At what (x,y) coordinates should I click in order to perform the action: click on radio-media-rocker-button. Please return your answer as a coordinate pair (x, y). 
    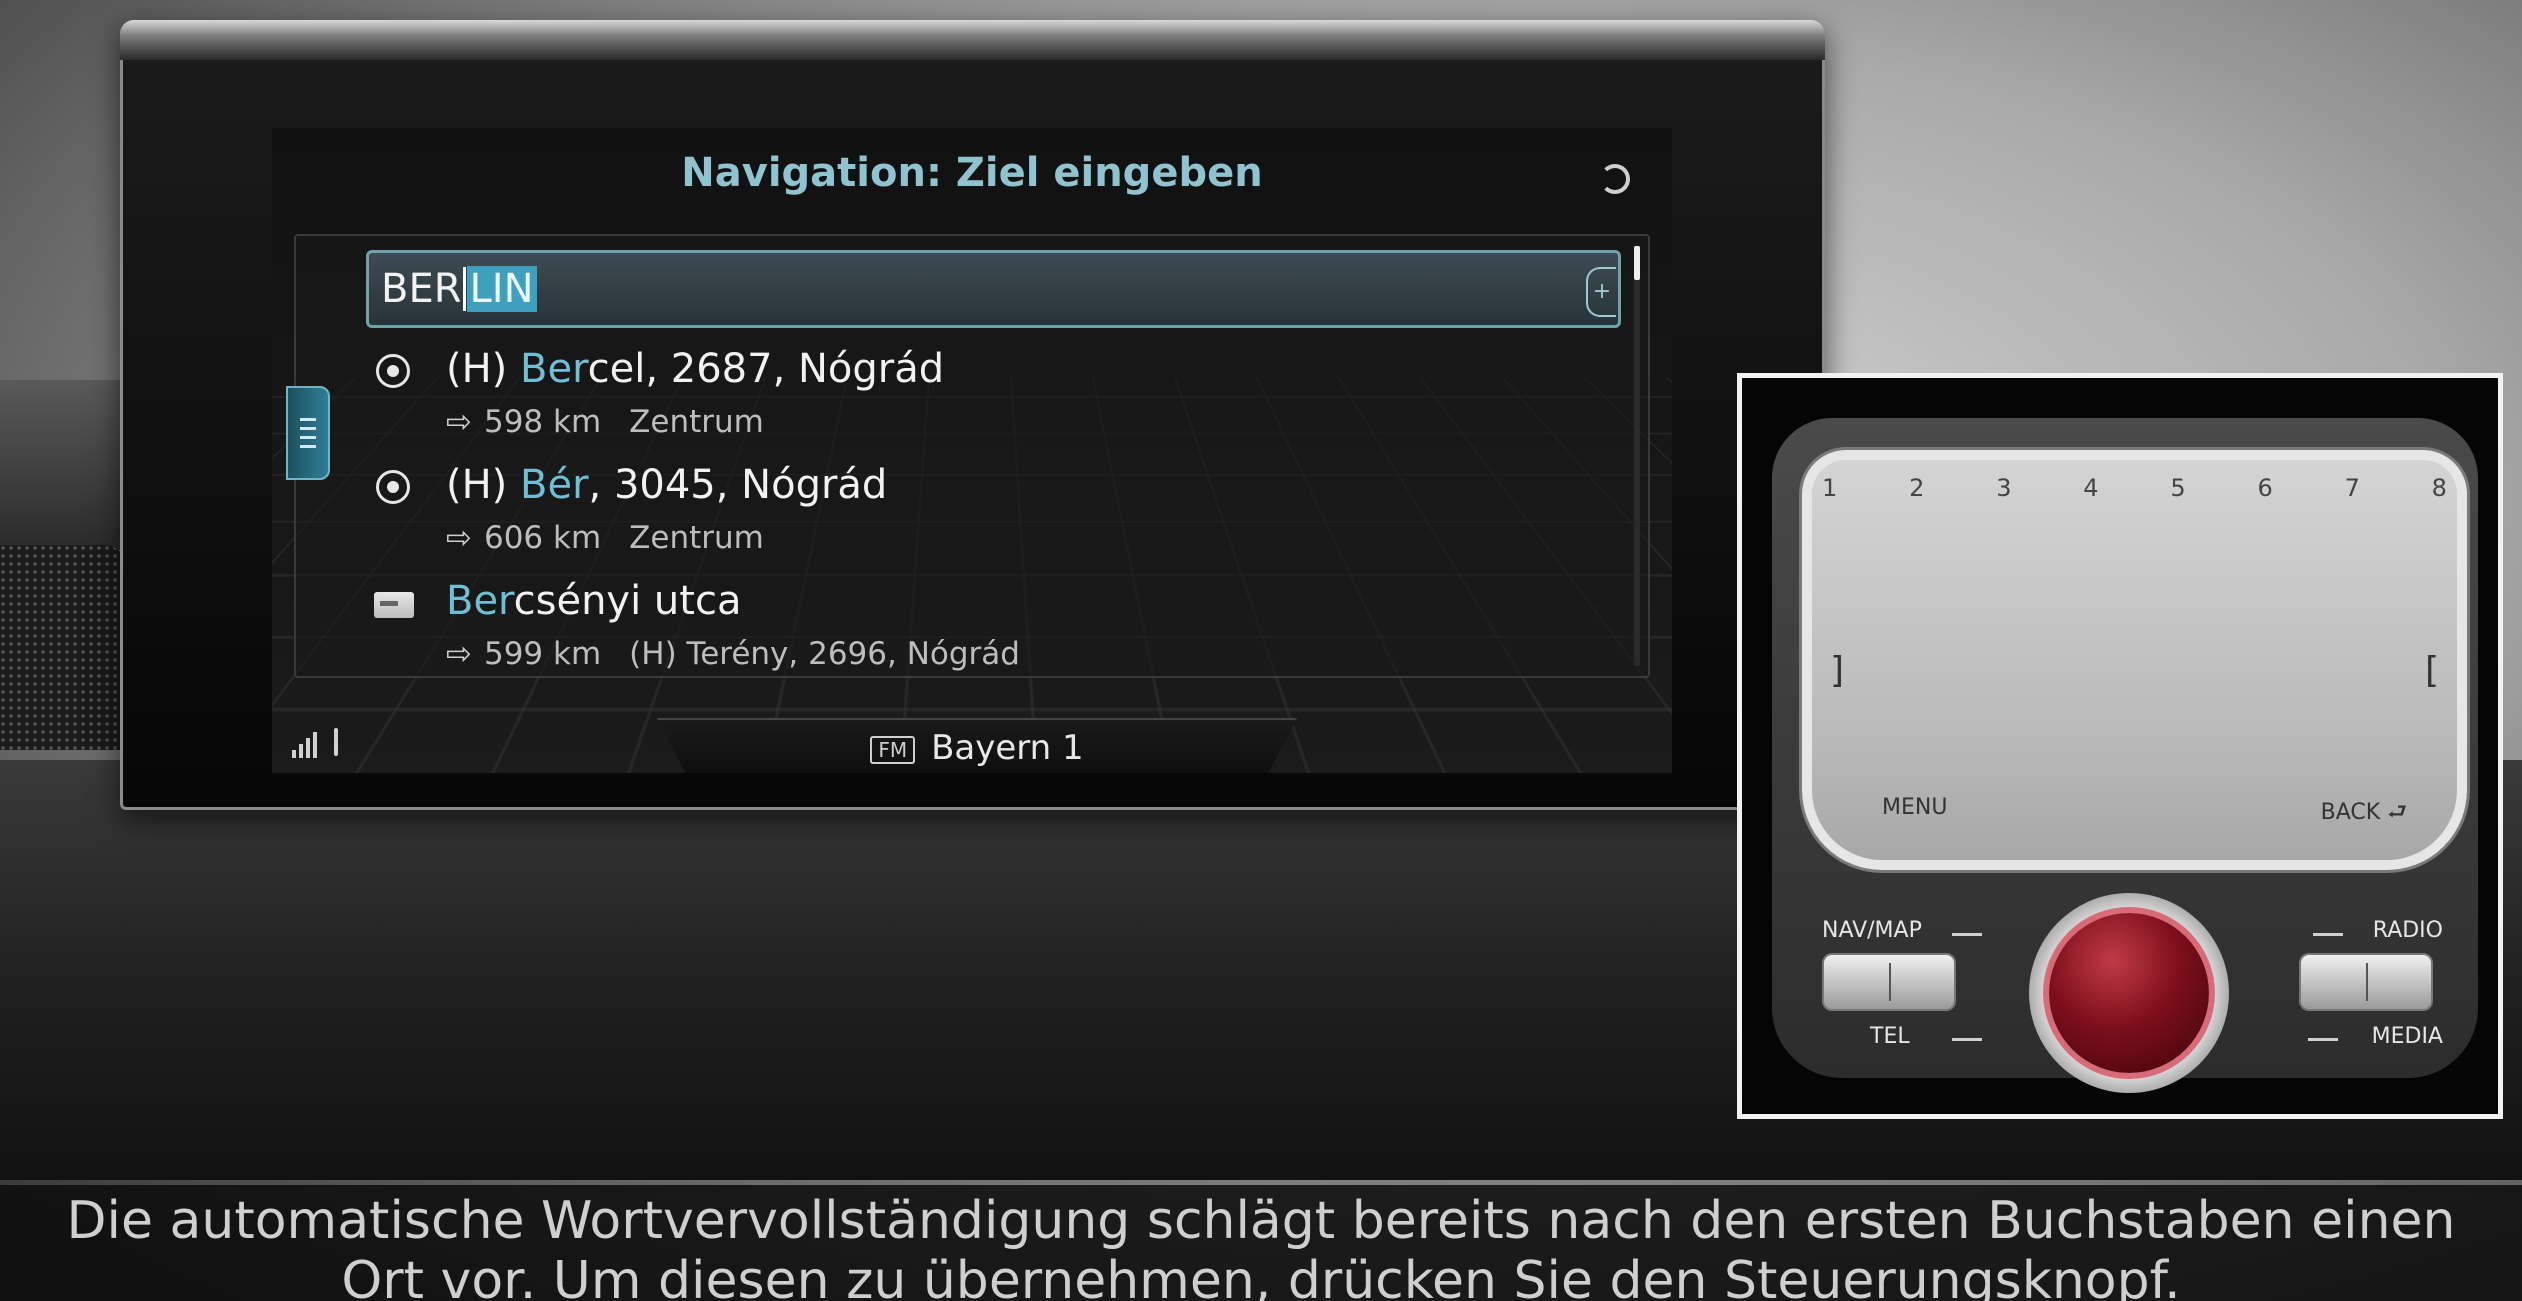
    Looking at the image, I should click on (2366, 982).